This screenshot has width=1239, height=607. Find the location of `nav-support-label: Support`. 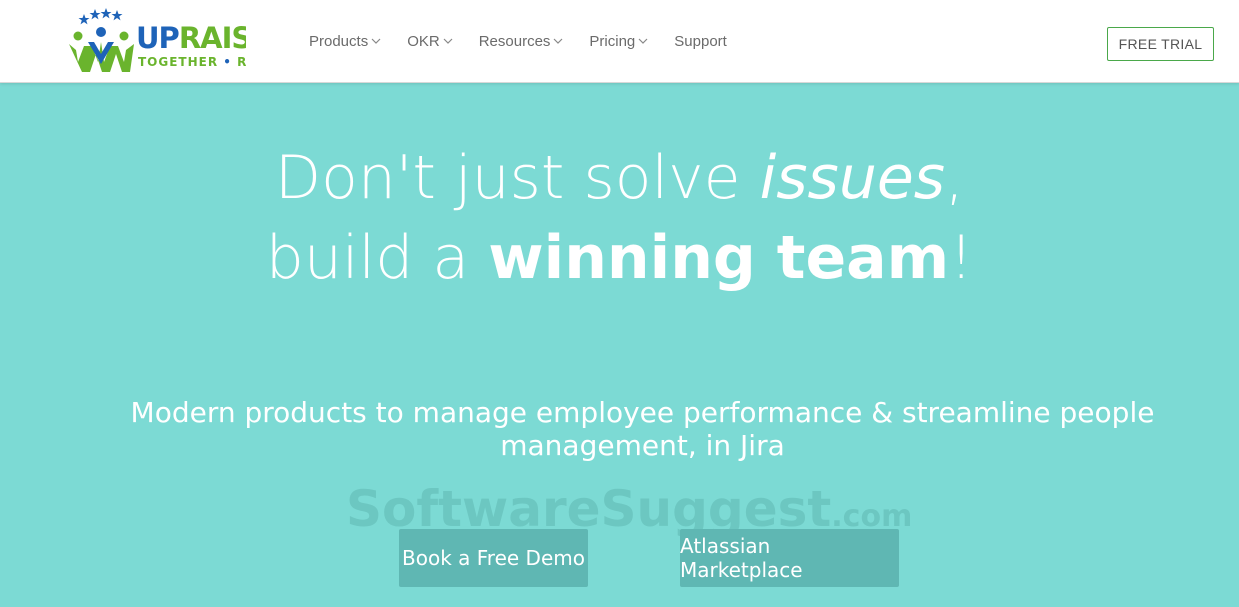

nav-support-label: Support is located at coordinates (700, 41).